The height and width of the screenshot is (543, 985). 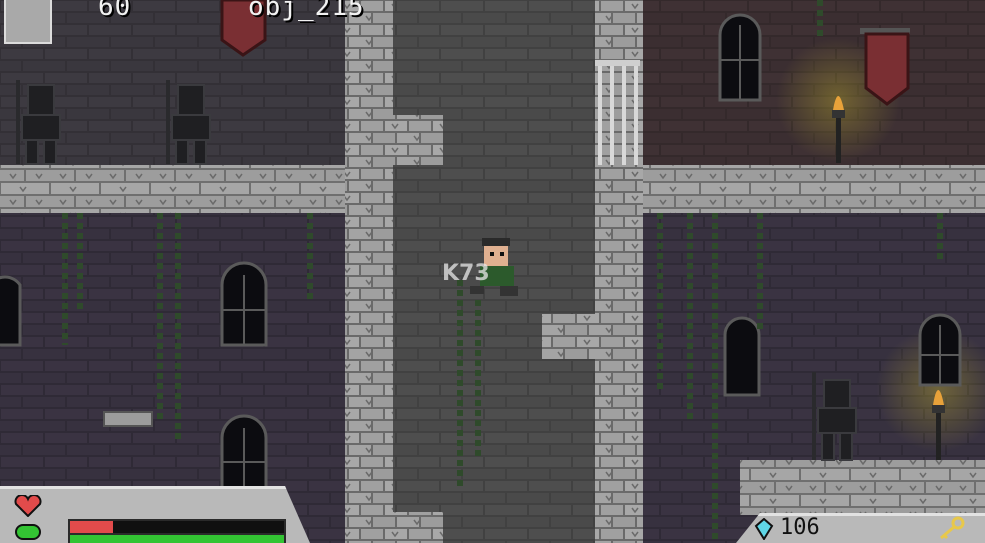 What do you see at coordinates (155, 514) in the screenshot?
I see `status-panel` at bounding box center [155, 514].